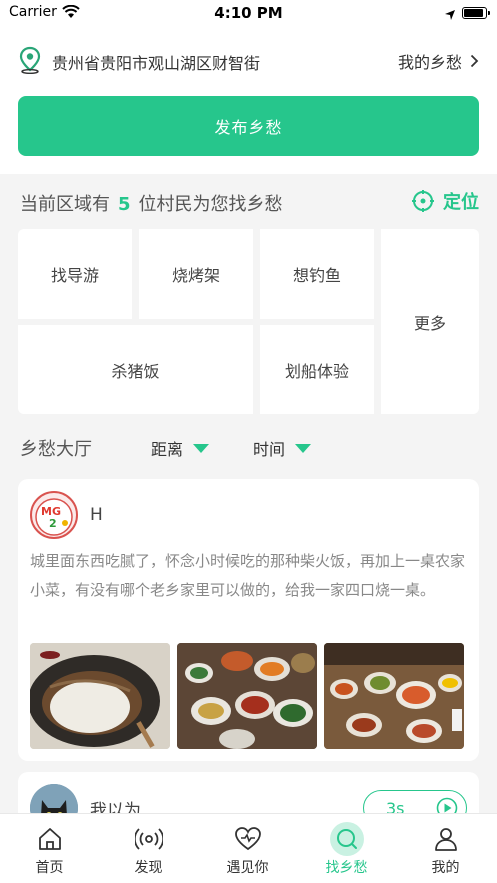 Image resolution: width=497 pixels, height=883 pixels. Describe the element at coordinates (317, 369) in the screenshot. I see `category-boating: 划船体验` at that location.